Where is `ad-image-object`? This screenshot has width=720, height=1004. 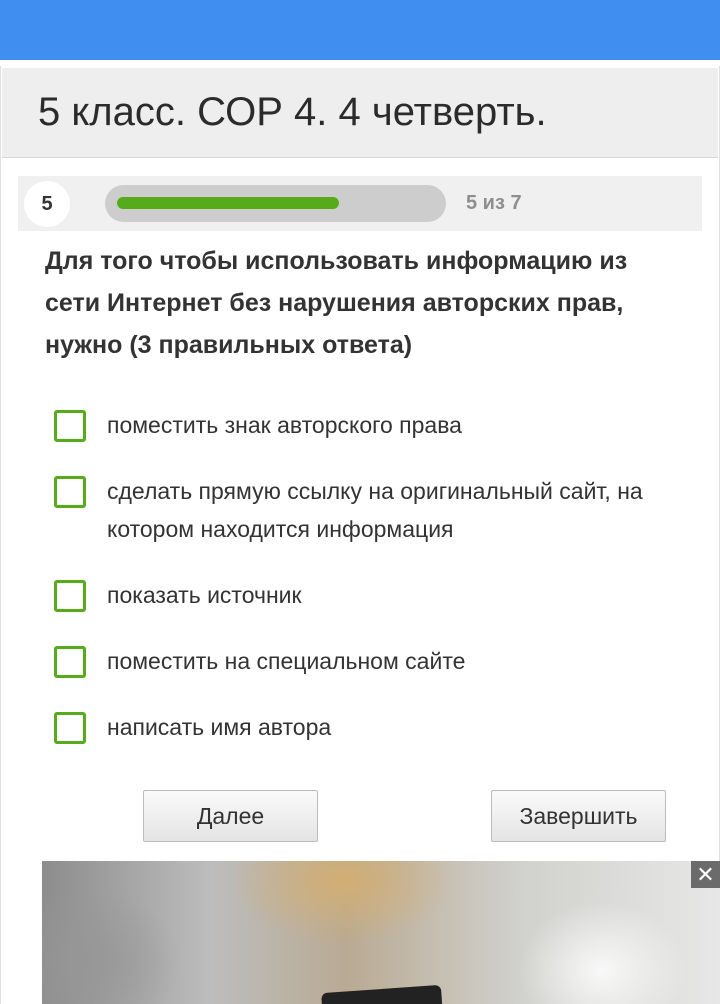 ad-image-object is located at coordinates (382, 994).